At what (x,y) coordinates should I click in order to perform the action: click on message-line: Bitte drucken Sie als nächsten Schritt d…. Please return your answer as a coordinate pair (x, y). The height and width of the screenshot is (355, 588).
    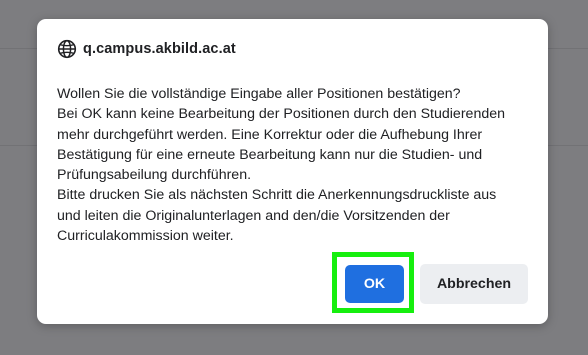
    Looking at the image, I should click on (277, 195).